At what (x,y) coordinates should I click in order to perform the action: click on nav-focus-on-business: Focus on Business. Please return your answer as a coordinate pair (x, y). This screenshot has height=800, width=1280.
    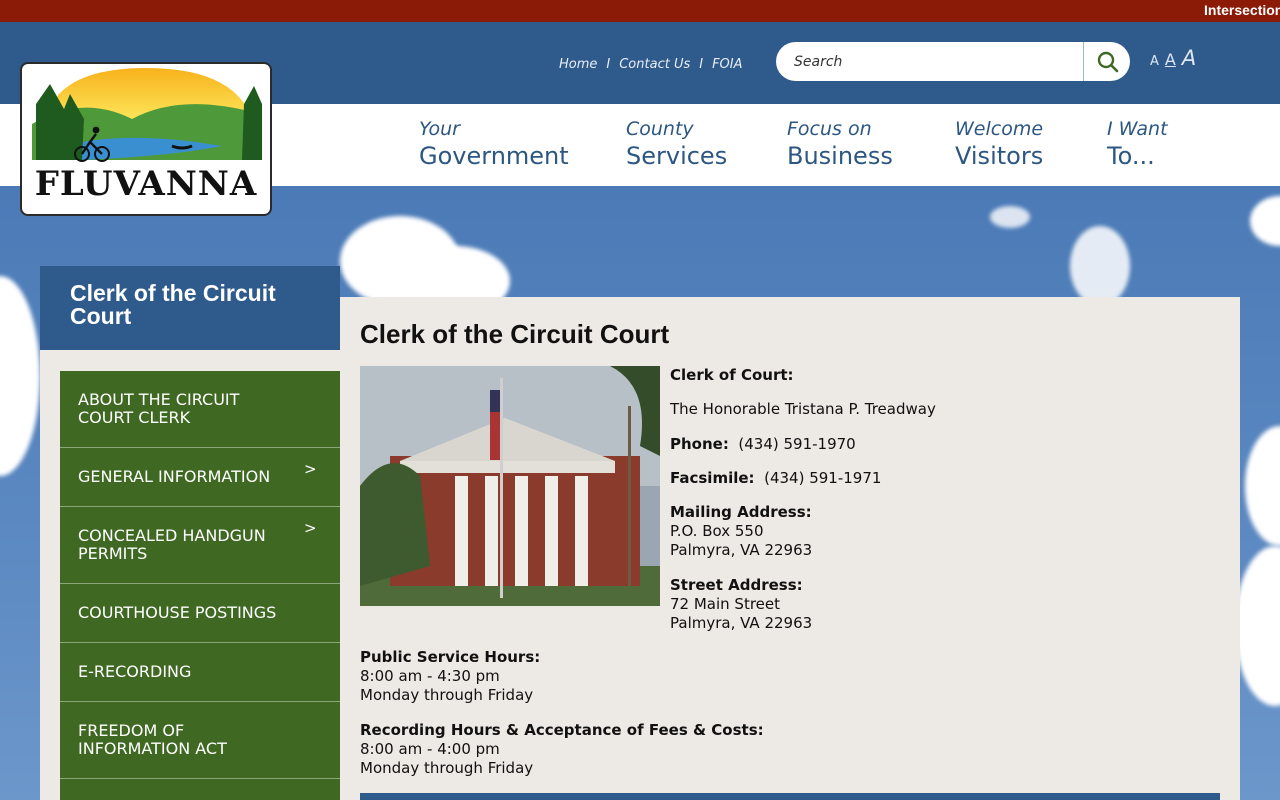
    Looking at the image, I should click on (840, 143).